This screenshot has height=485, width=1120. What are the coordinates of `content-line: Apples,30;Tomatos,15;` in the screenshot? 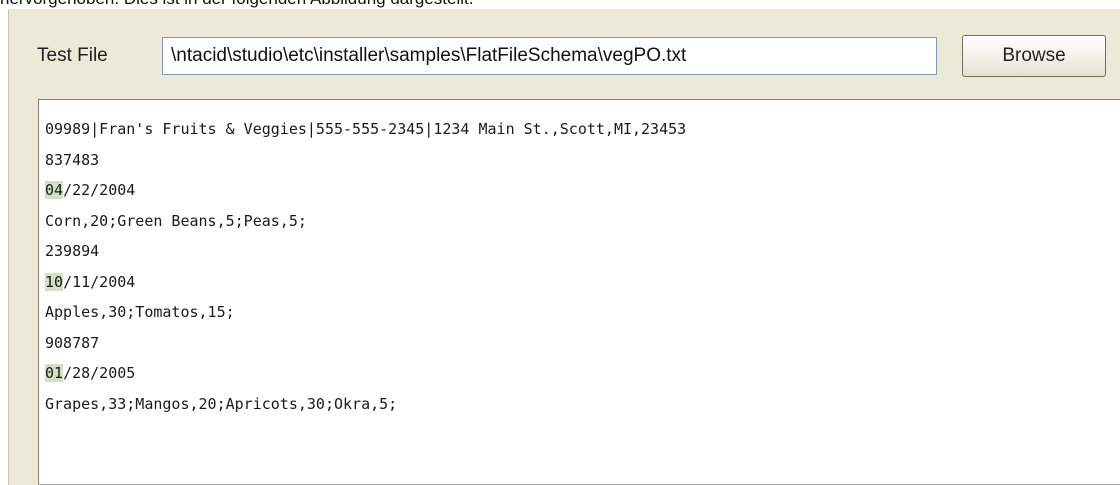 It's located at (582, 312).